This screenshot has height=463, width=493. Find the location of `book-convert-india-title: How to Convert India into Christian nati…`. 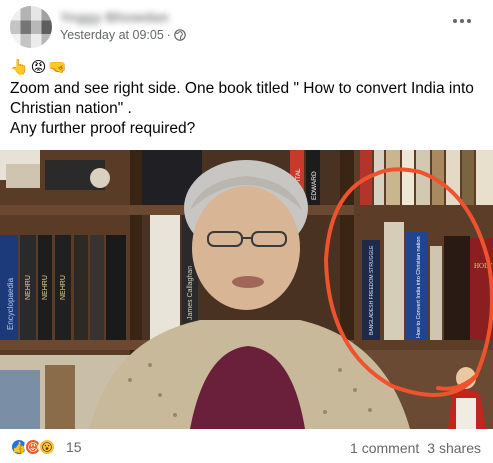

book-convert-india-title: How to Convert India into Christian nati… is located at coordinates (419, 288).